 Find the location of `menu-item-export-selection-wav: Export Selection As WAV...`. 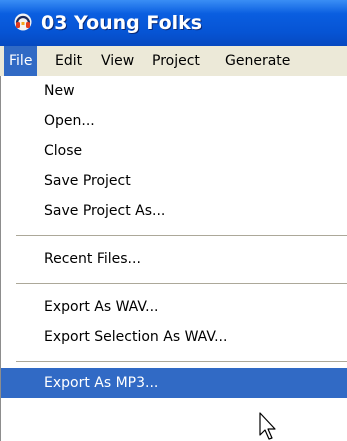

menu-item-export-selection-wav: Export Selection As WAV... is located at coordinates (174, 337).